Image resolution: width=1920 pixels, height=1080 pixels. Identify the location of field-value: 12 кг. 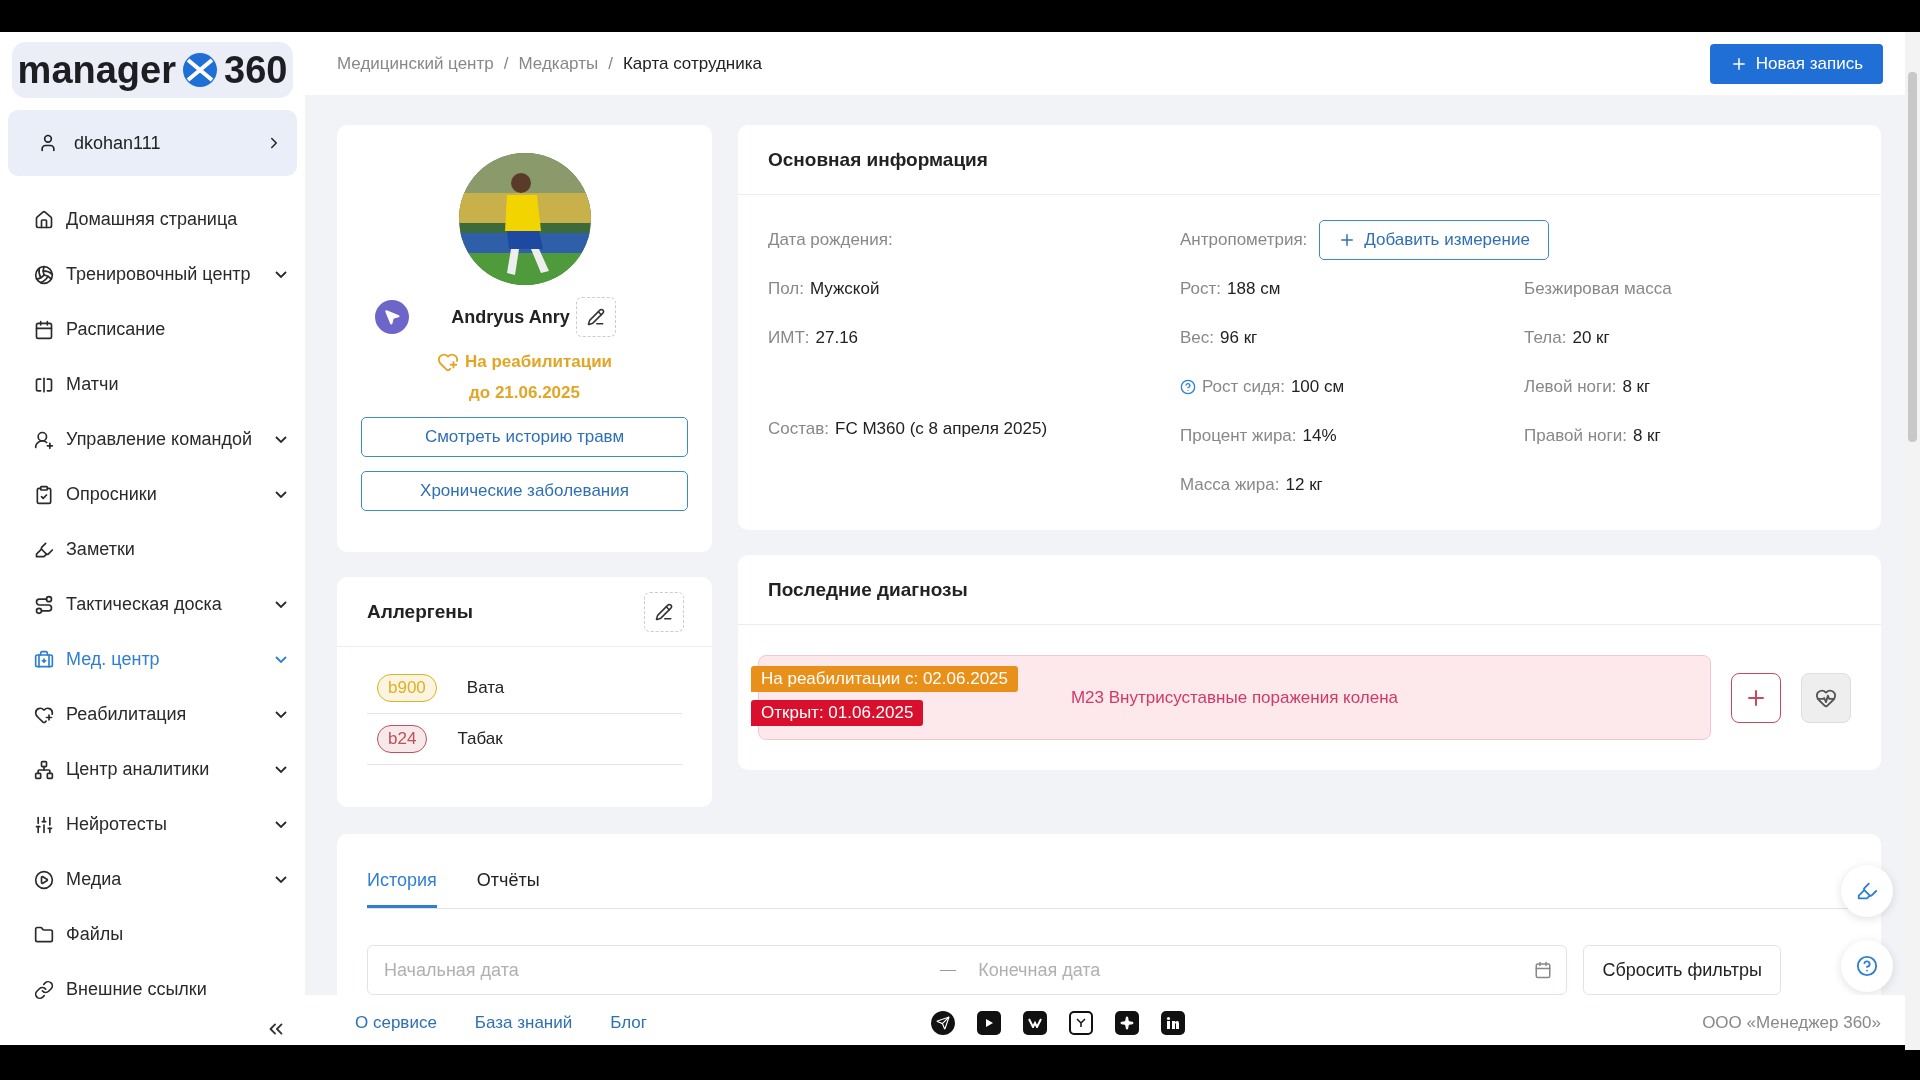
(1304, 484).